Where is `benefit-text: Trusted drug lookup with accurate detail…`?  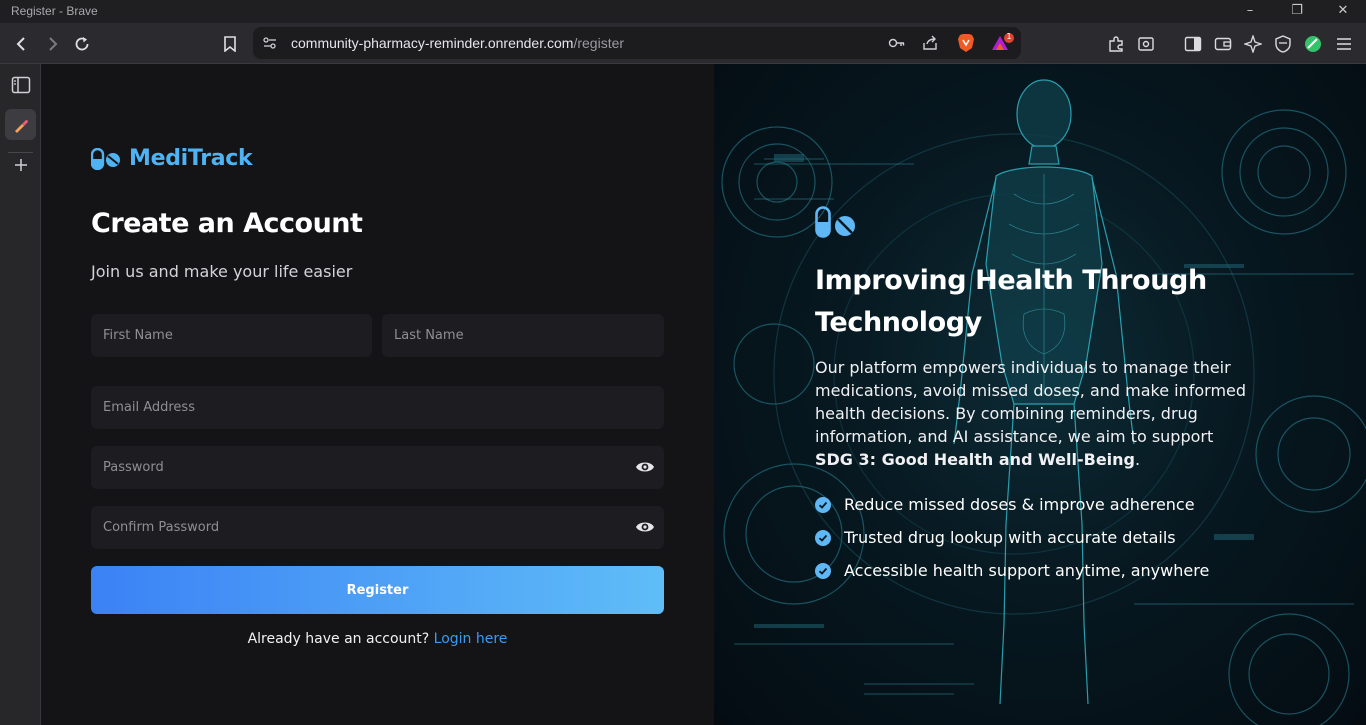 benefit-text: Trusted drug lookup with accurate detail… is located at coordinates (1010, 537).